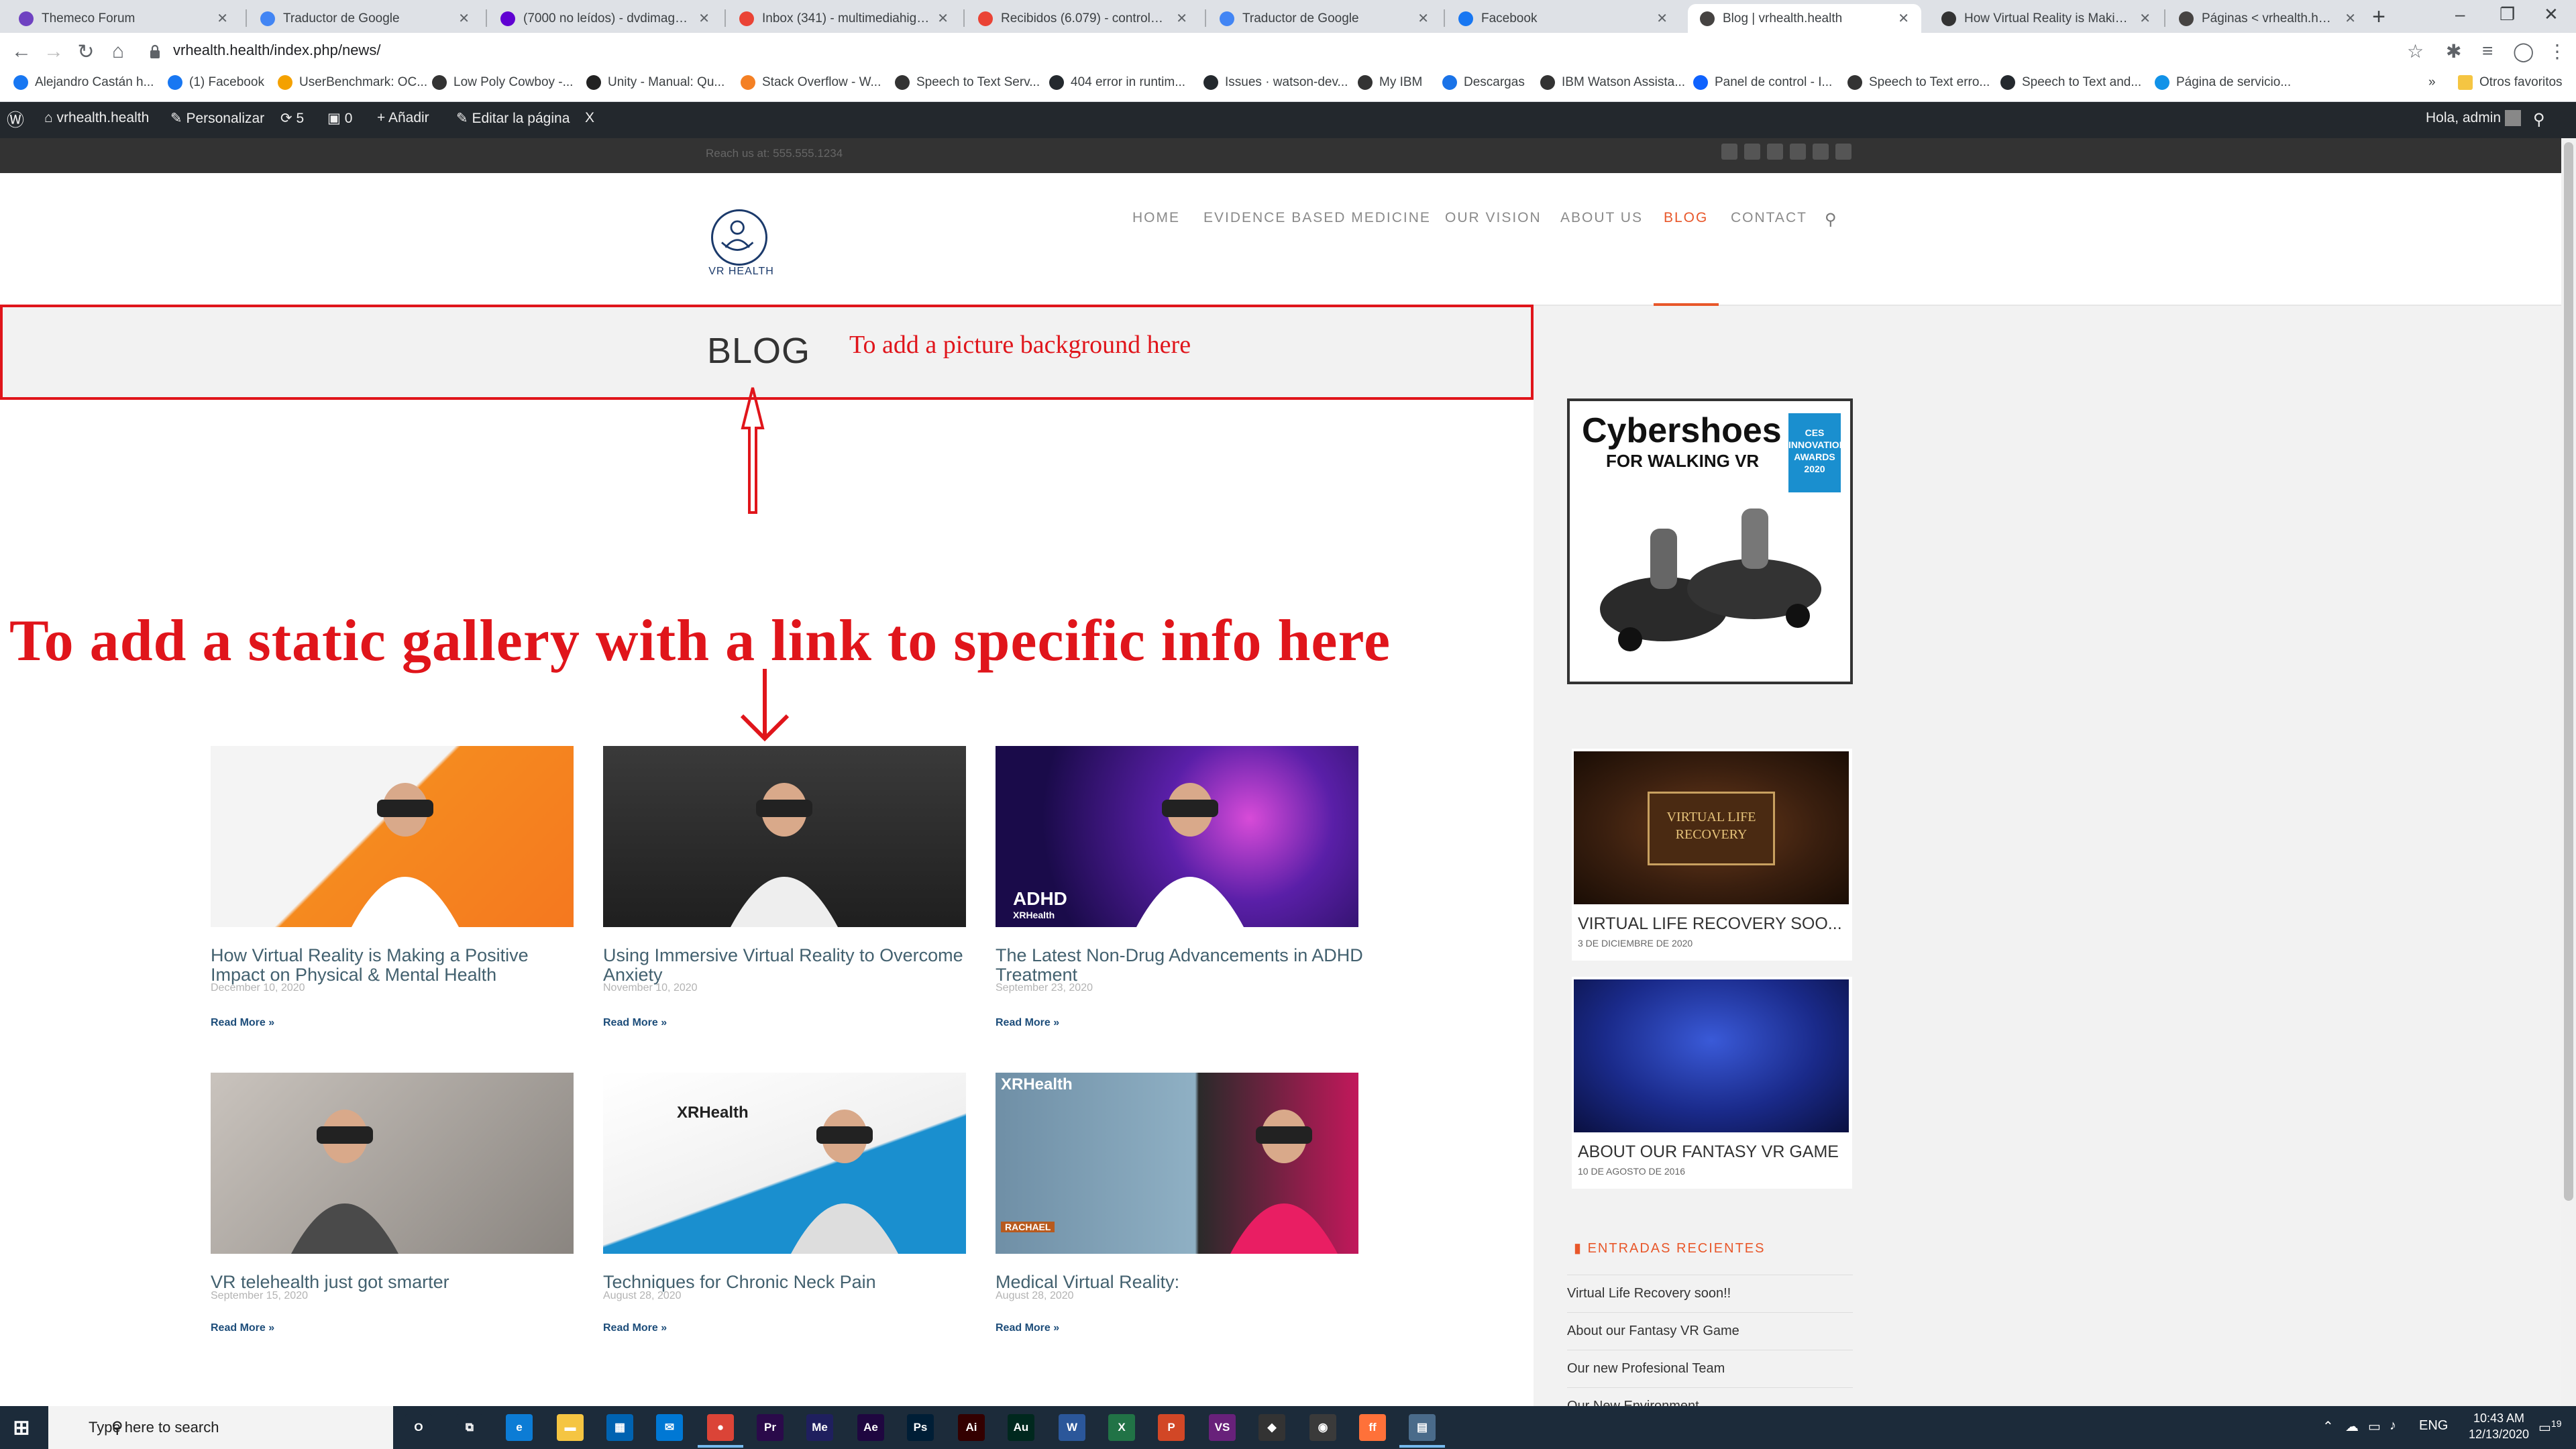 Image resolution: width=2576 pixels, height=1449 pixels. Describe the element at coordinates (739, 237) in the screenshot. I see `site-logo` at that location.